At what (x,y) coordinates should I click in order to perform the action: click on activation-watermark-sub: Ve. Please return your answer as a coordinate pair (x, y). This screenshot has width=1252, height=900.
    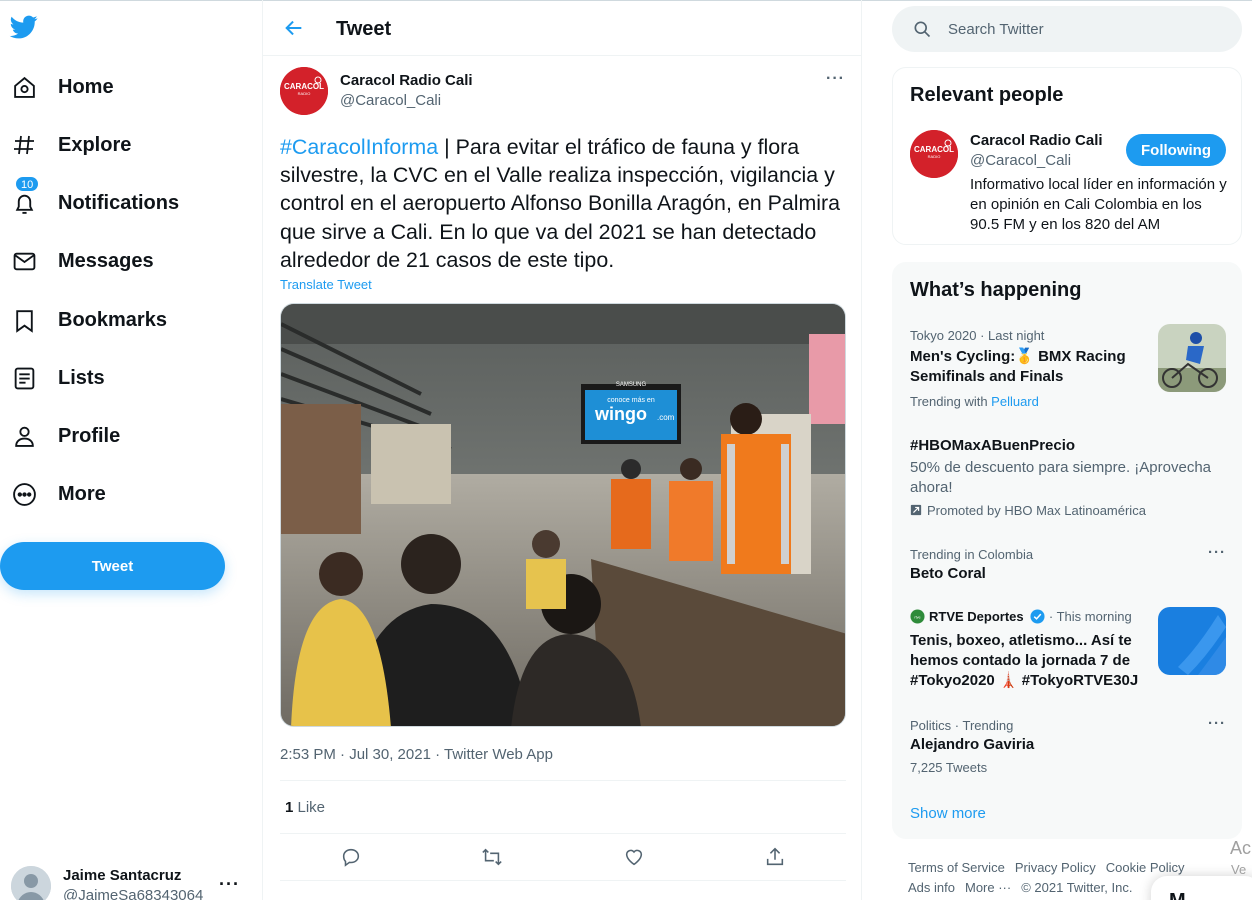
    Looking at the image, I should click on (1239, 869).